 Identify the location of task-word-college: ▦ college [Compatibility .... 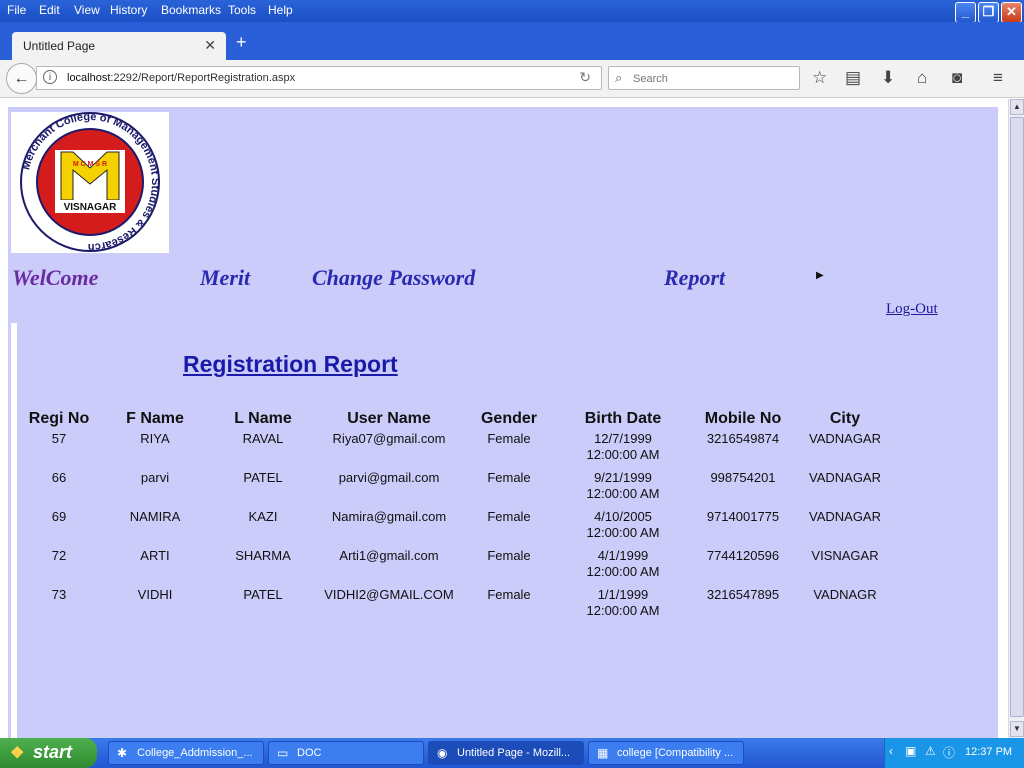
(666, 753).